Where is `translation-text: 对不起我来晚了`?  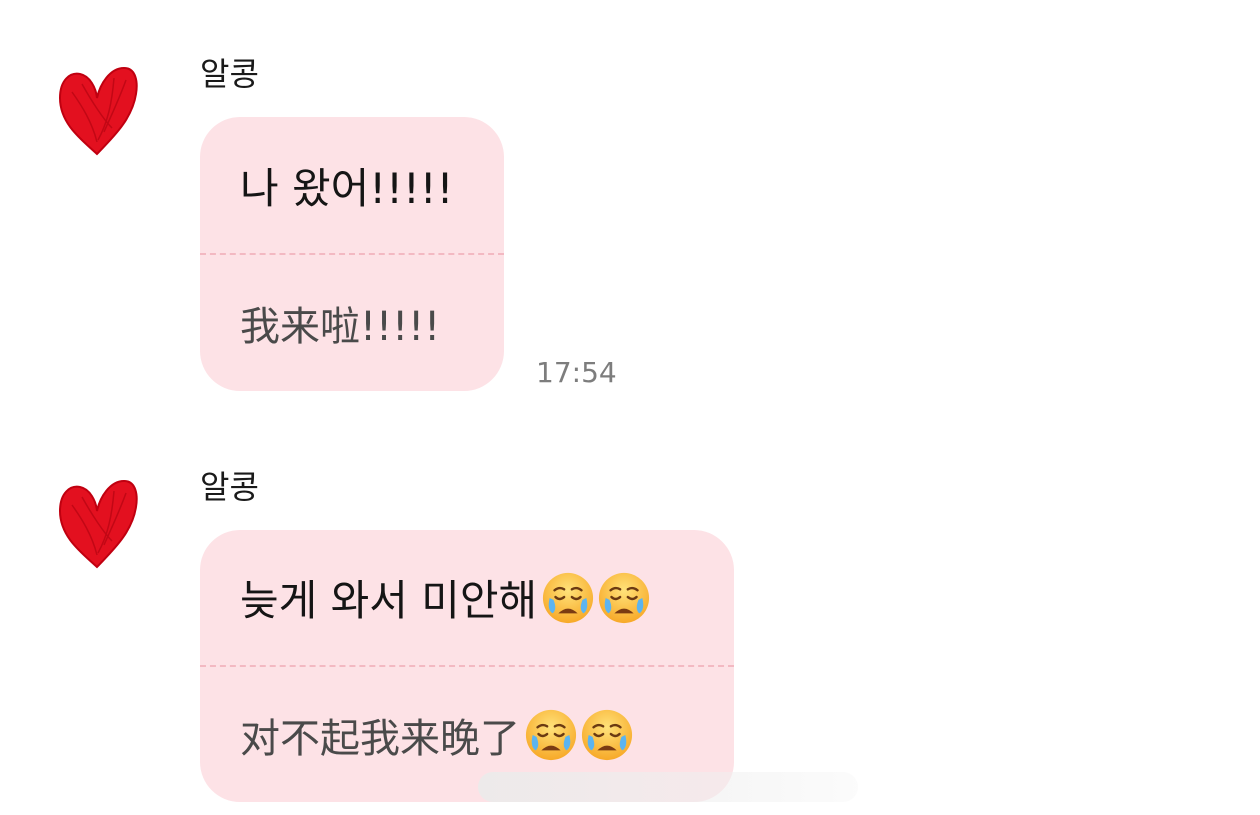
translation-text: 对不起我来晚了 is located at coordinates (380, 738).